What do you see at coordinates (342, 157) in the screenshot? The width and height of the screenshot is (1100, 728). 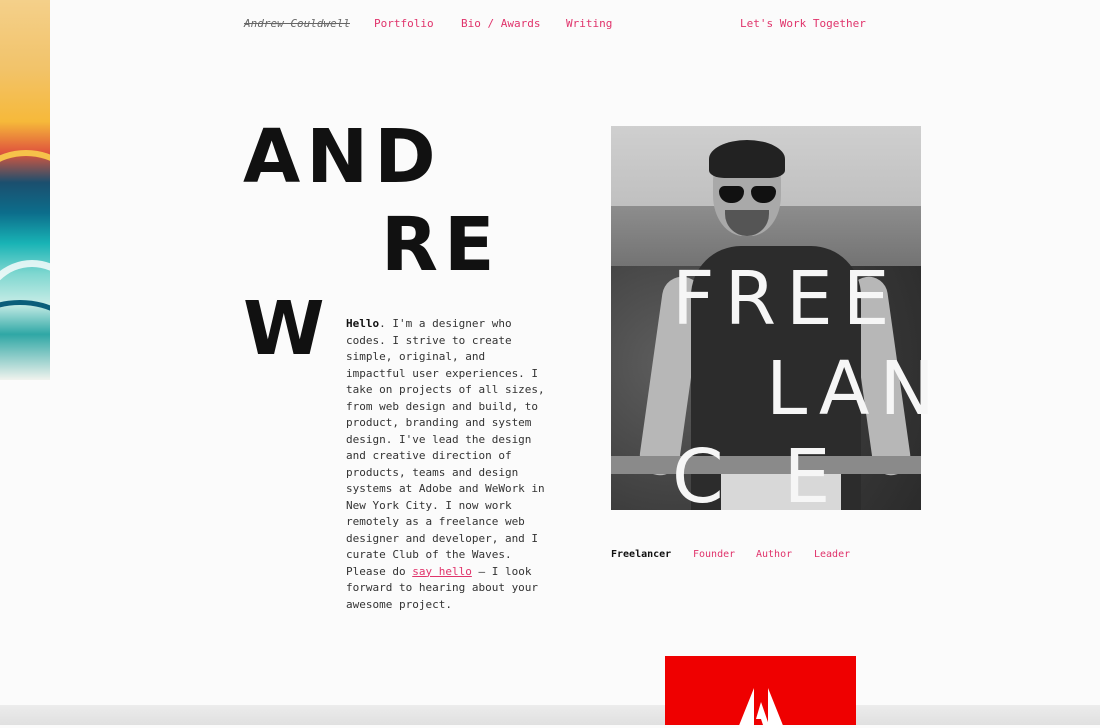 I see `hero-letters-and: AND` at bounding box center [342, 157].